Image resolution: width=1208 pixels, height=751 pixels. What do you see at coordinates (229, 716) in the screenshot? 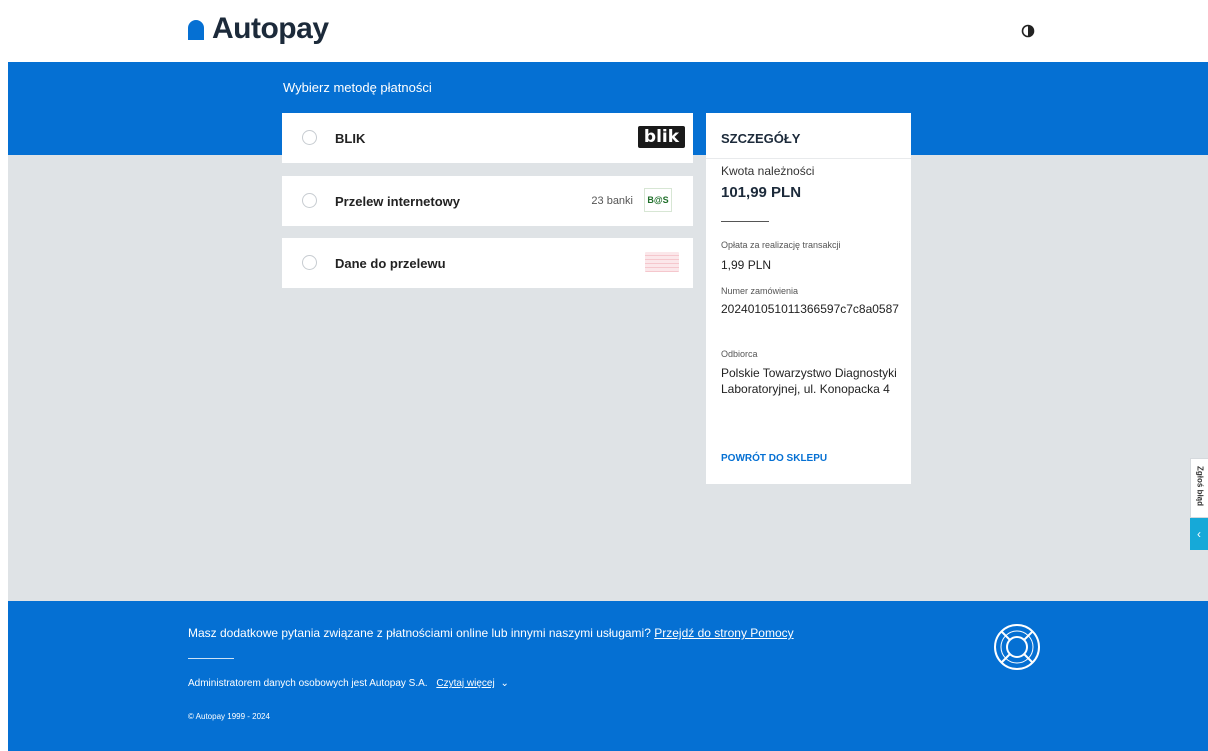
I see `copyright: © Autopay 1999 - 2024` at bounding box center [229, 716].